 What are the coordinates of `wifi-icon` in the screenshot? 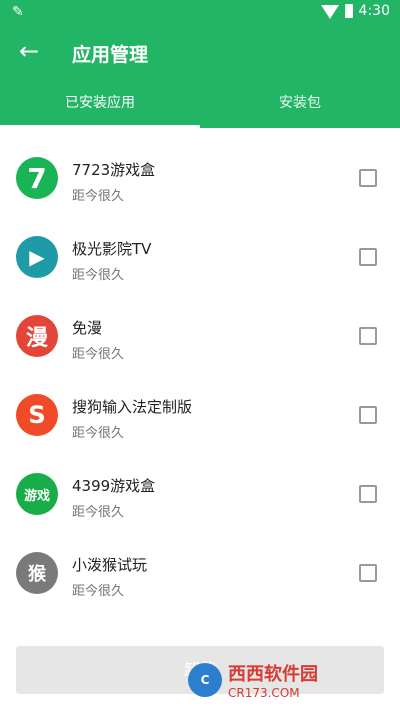 It's located at (329, 12).